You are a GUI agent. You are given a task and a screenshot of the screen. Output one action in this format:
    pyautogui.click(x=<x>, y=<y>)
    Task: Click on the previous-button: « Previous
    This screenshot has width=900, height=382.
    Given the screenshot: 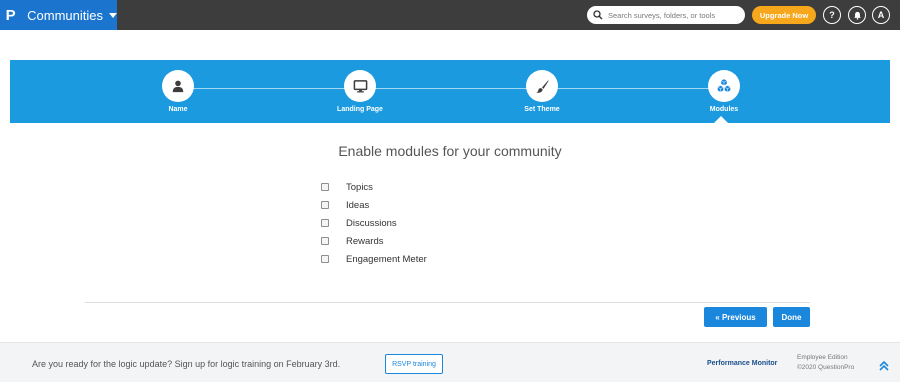 What is the action you would take?
    pyautogui.click(x=735, y=317)
    